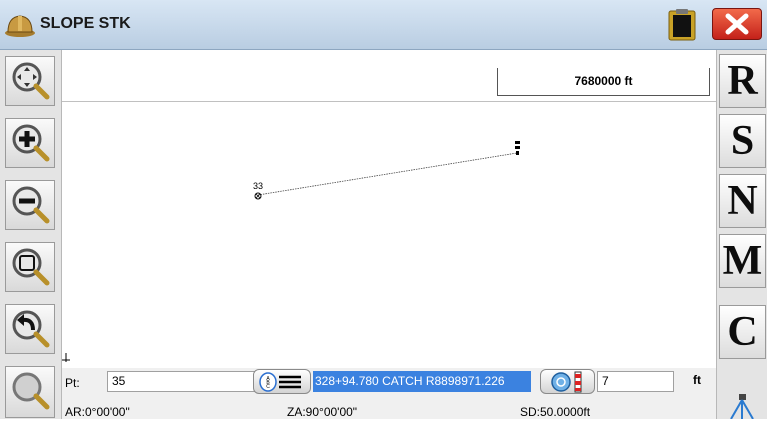  I want to click on zoom-in-button, so click(30, 143).